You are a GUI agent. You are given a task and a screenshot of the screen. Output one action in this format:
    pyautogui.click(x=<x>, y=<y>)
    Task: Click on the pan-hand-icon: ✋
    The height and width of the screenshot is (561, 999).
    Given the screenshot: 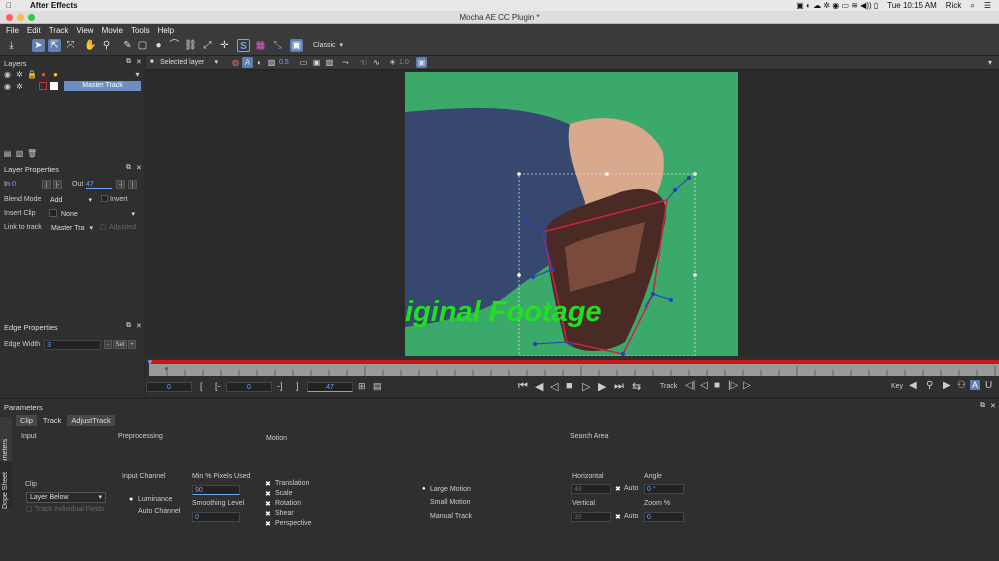 What is the action you would take?
    pyautogui.click(x=90, y=45)
    